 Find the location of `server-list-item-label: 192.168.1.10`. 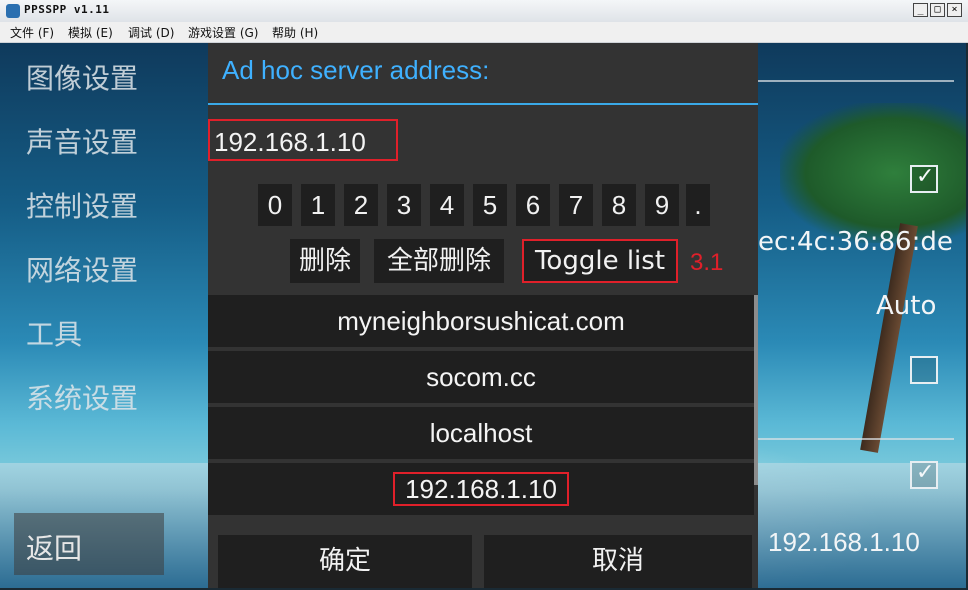

server-list-item-label: 192.168.1.10 is located at coordinates (481, 489).